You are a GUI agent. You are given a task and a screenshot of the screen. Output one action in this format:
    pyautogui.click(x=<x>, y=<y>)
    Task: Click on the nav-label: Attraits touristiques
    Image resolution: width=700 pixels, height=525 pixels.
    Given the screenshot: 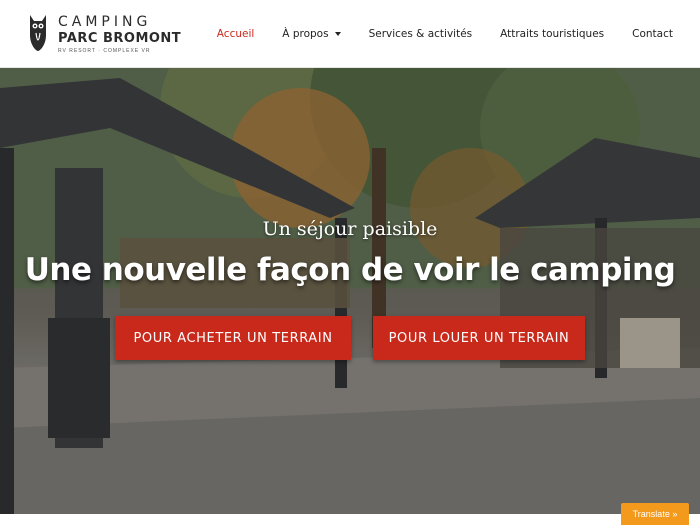 What is the action you would take?
    pyautogui.click(x=552, y=34)
    